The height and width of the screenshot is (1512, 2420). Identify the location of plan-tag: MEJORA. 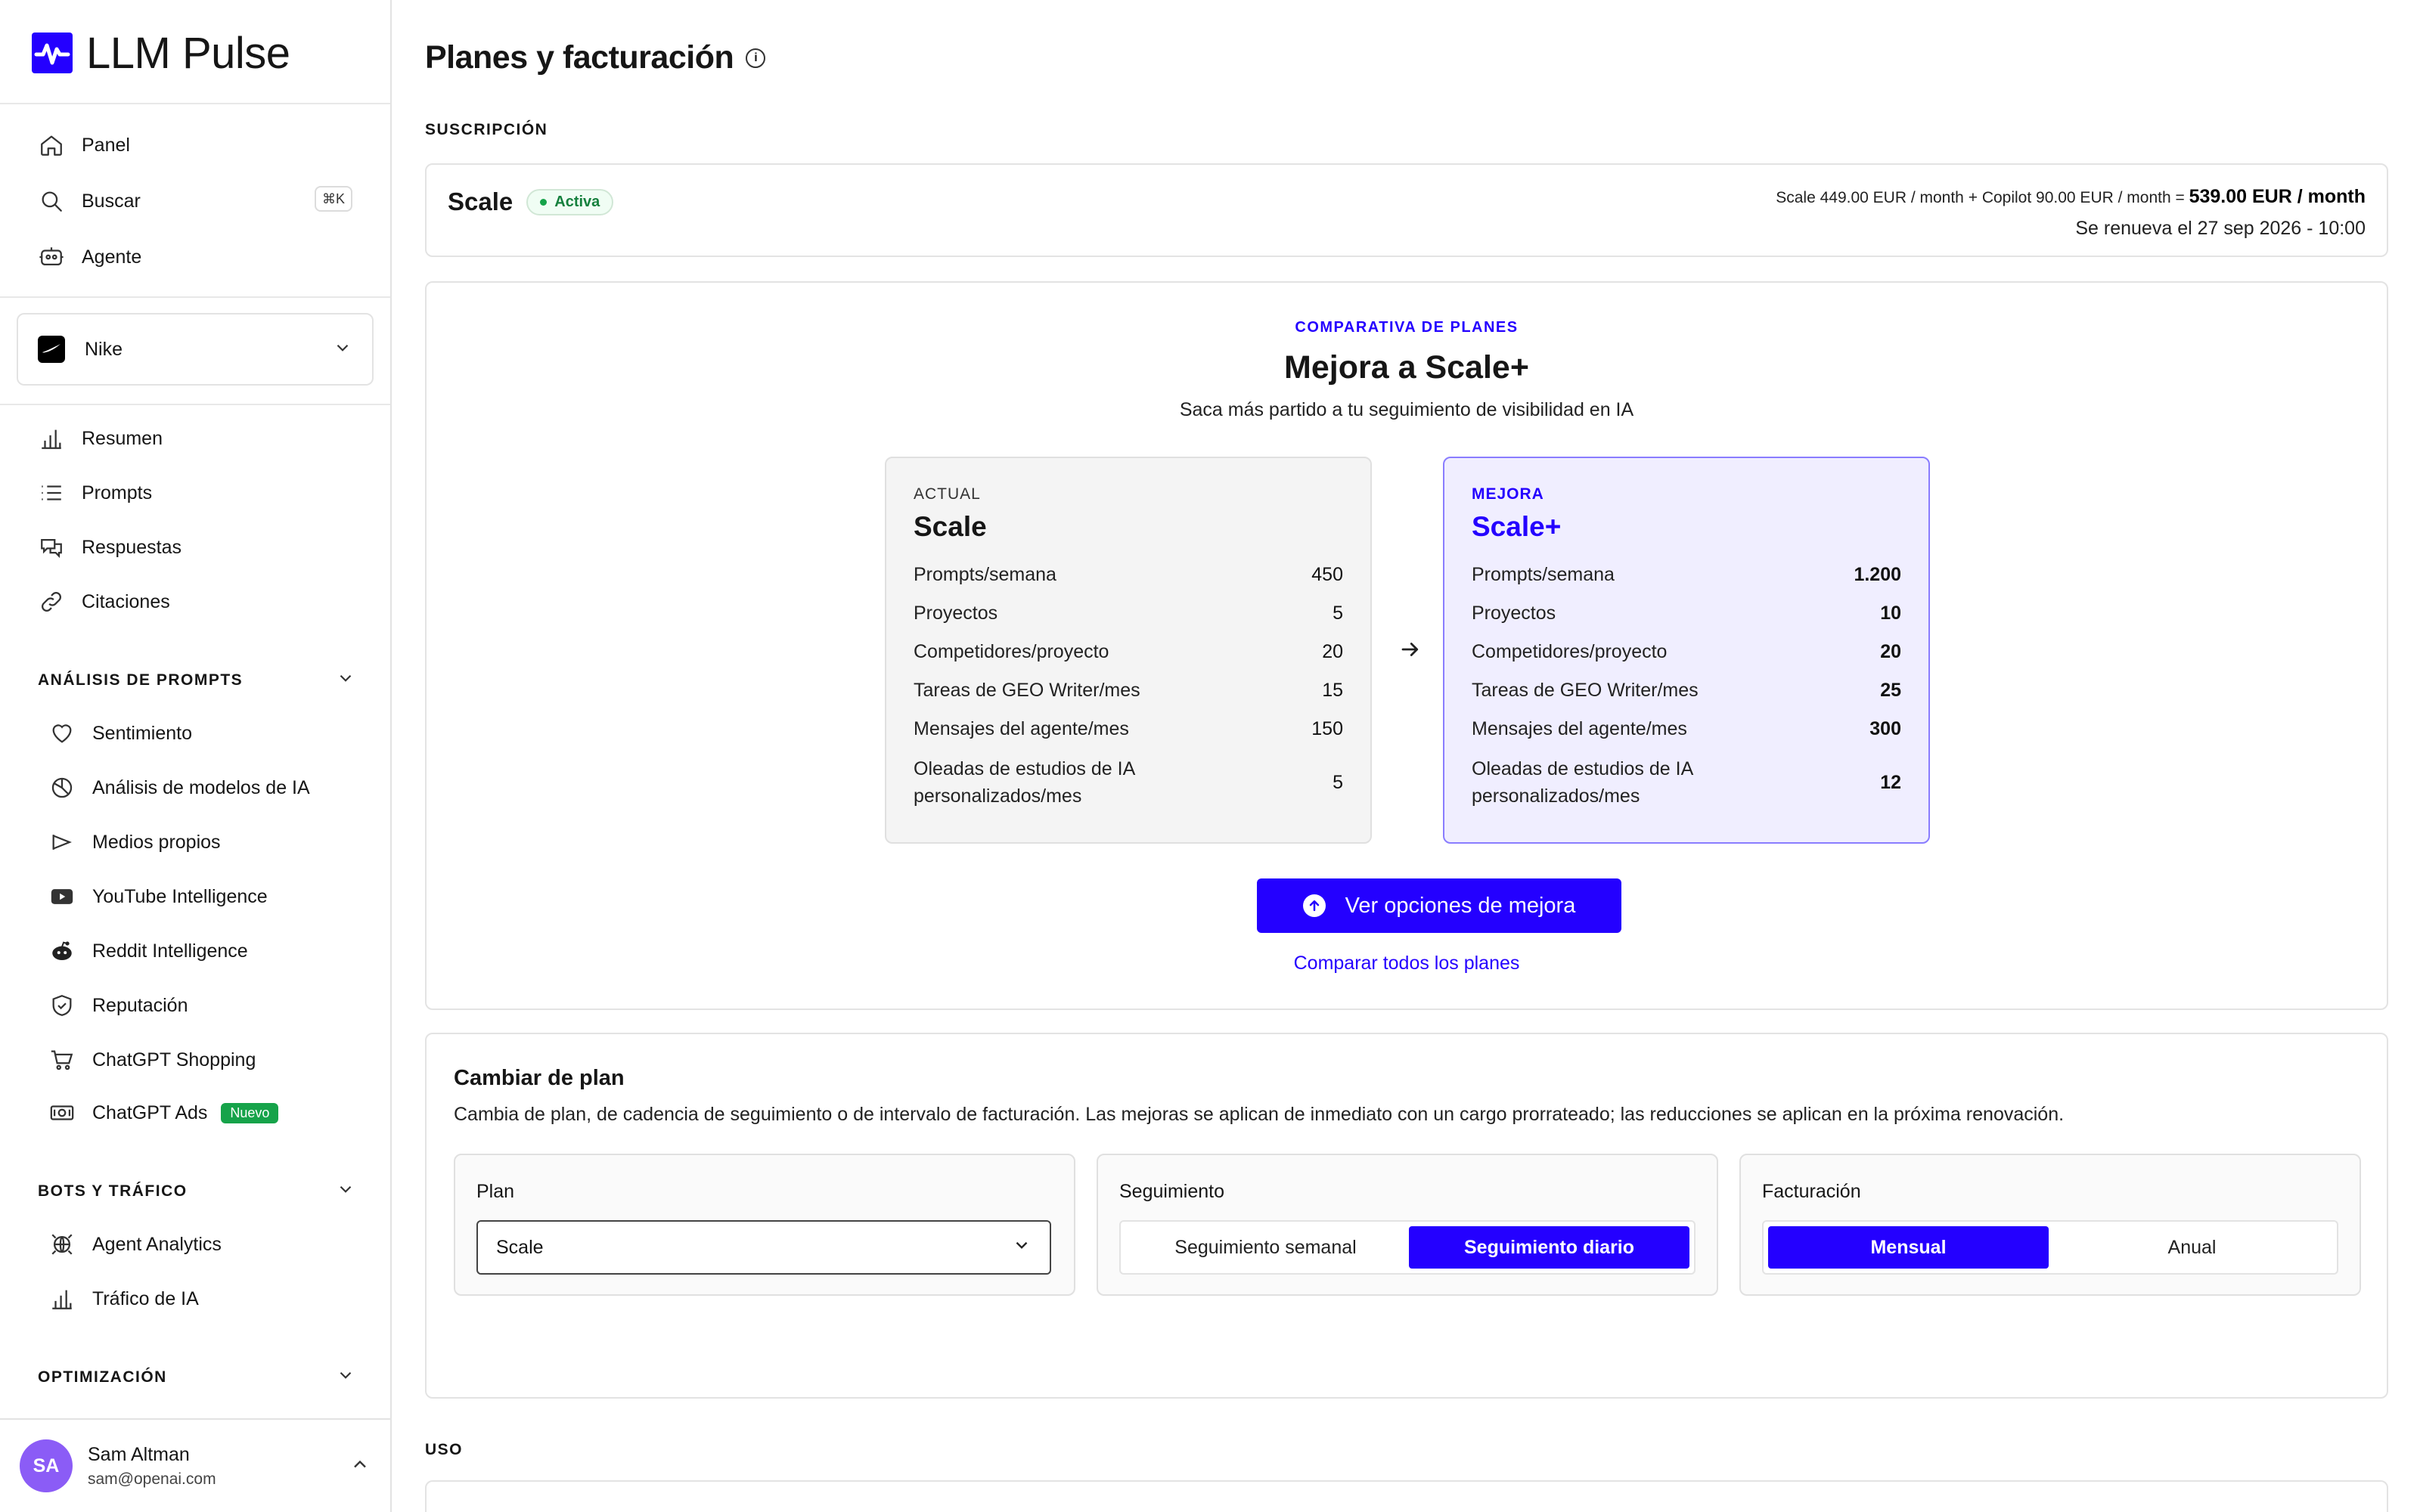
(1508, 494).